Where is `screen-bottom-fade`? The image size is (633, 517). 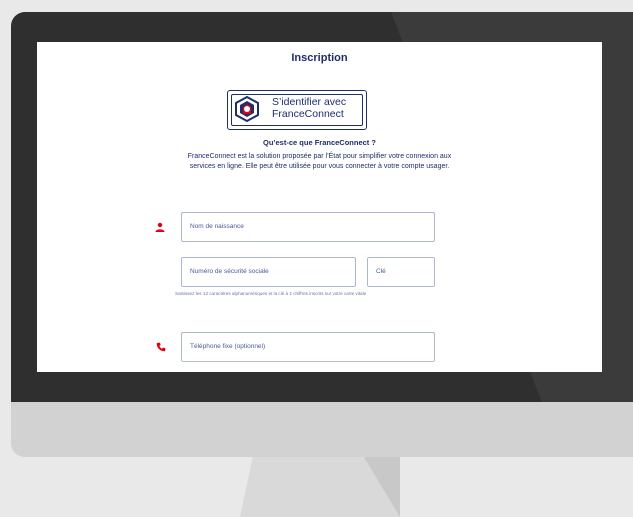 screen-bottom-fade is located at coordinates (319, 366).